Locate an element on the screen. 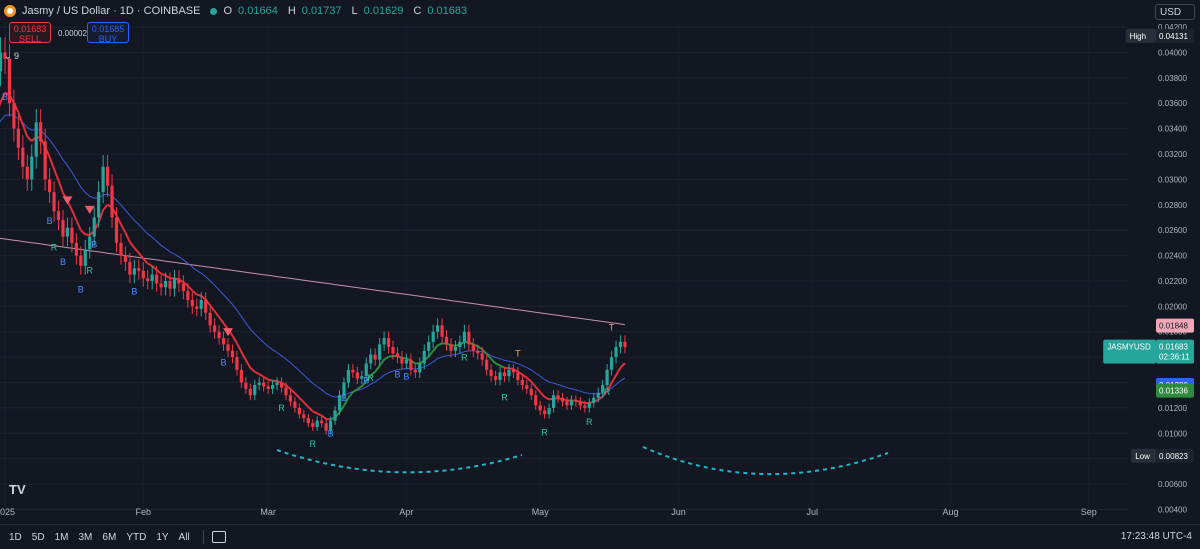  x-tick-label: Jun is located at coordinates (678, 512).